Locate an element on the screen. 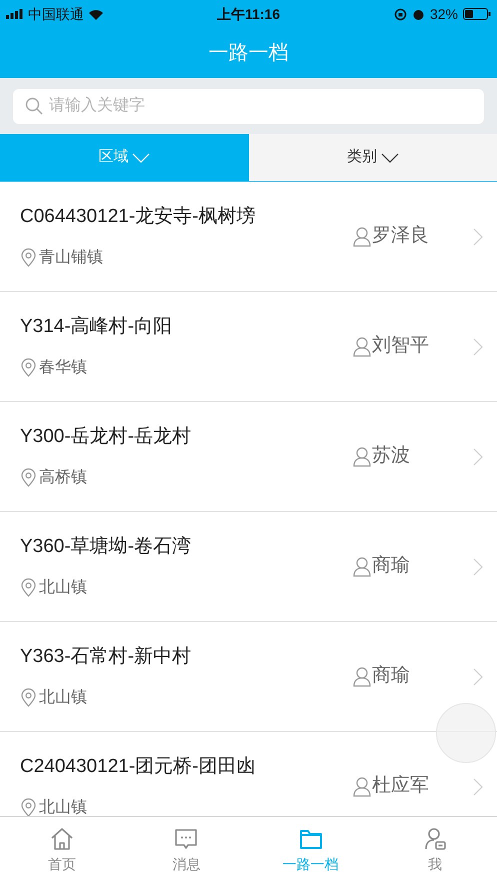 Image resolution: width=497 pixels, height=883 pixels. search-field: 请输入关键字 is located at coordinates (248, 106).